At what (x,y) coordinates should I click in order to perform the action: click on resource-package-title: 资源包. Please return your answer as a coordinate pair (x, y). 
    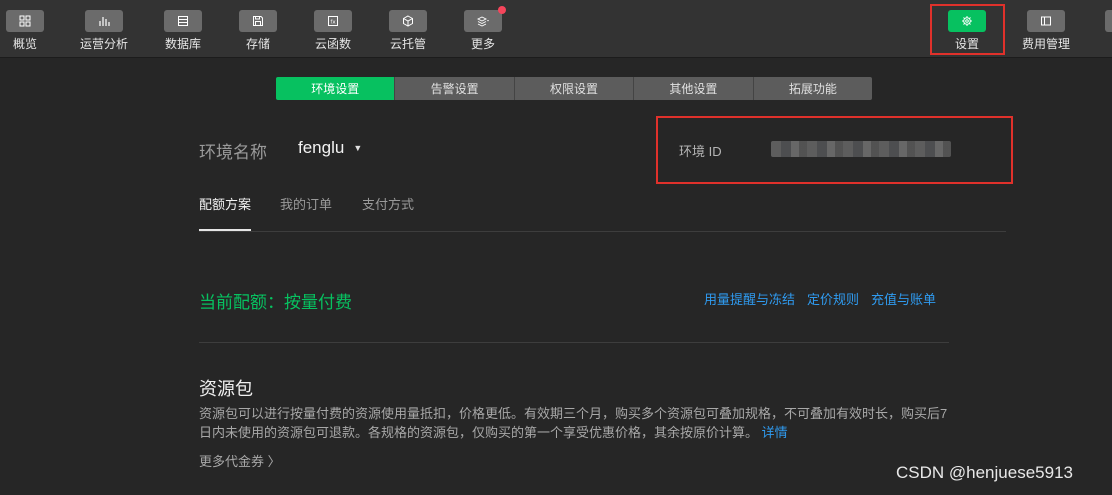
    Looking at the image, I should click on (226, 389).